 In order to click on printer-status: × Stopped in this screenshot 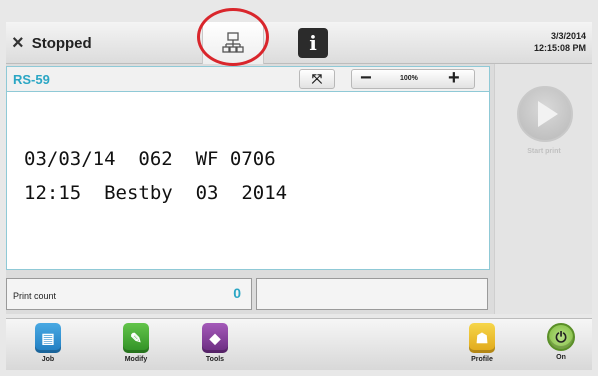, I will do `click(52, 43)`.